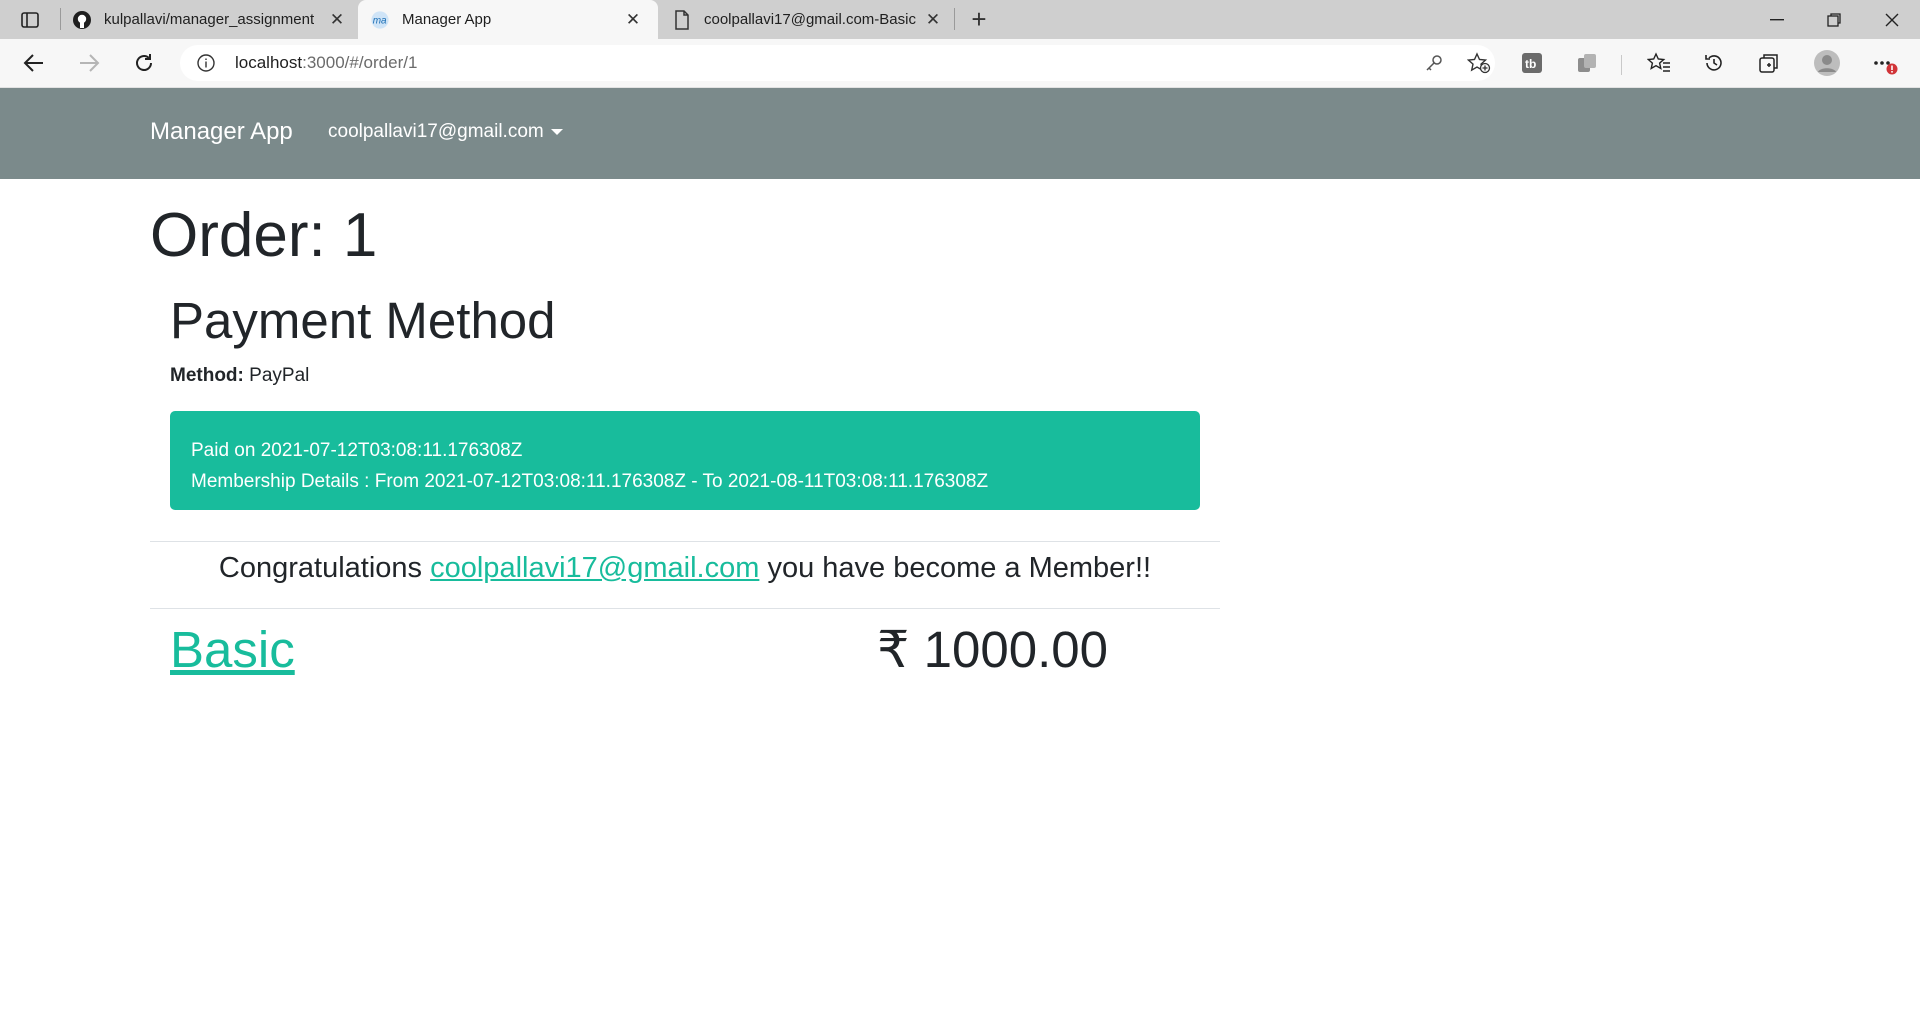  I want to click on congrats-suffix: you have become a Member!!, so click(959, 568).